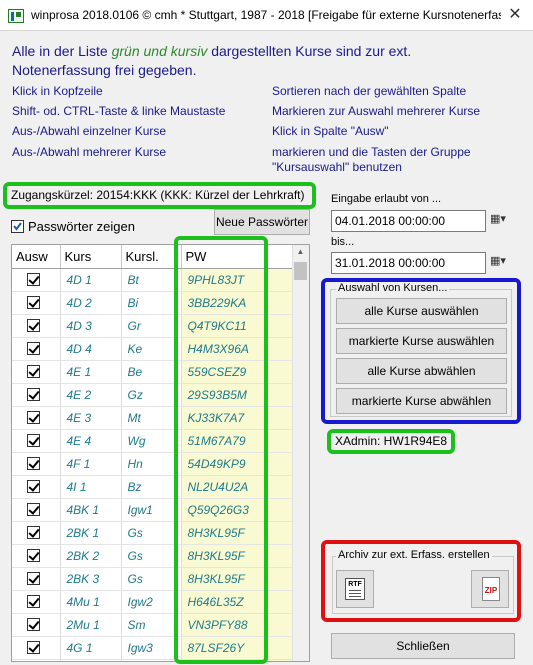 This screenshot has width=533, height=665. Describe the element at coordinates (89, 152) in the screenshot. I see `help-left-4: Aus-/Abwahl mehrerer Kurse` at that location.